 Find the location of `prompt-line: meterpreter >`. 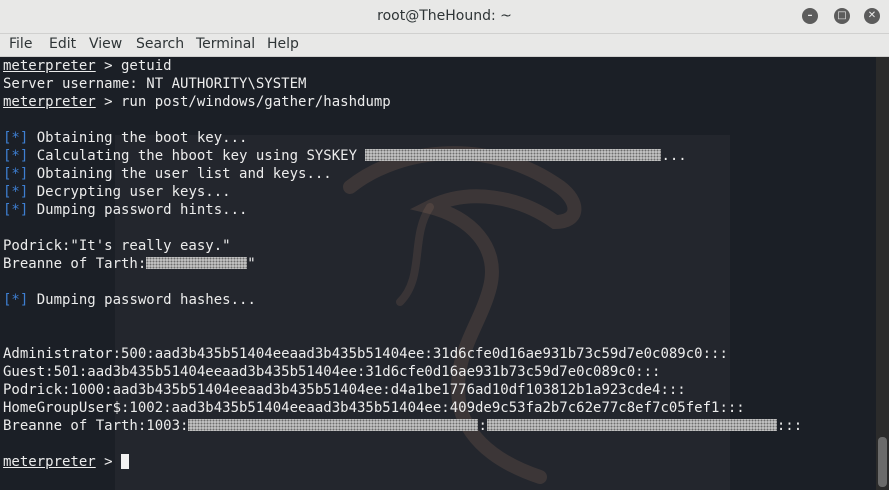

prompt-line: meterpreter > is located at coordinates (402, 462).